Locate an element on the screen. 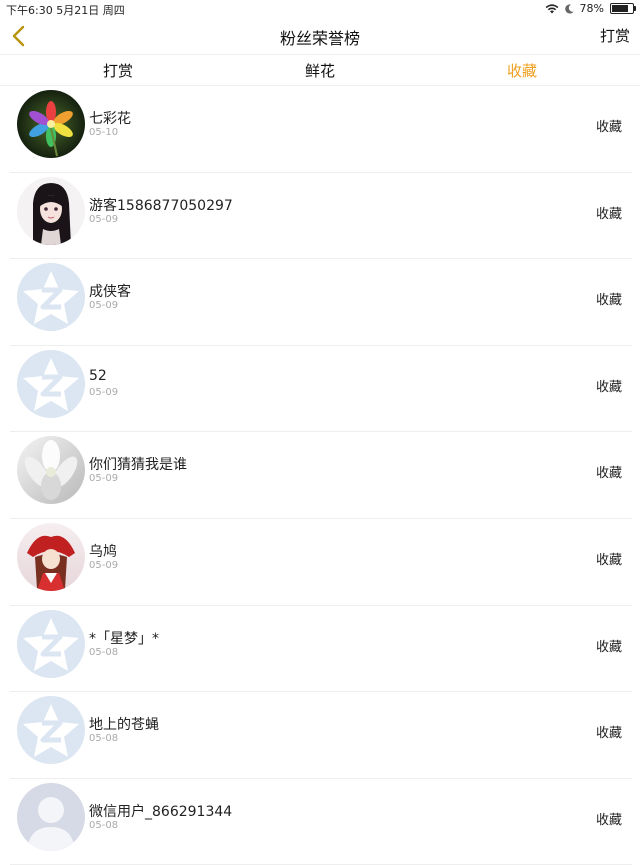  tab-bar: 打赏 鲜花 收藏 is located at coordinates (320, 70).